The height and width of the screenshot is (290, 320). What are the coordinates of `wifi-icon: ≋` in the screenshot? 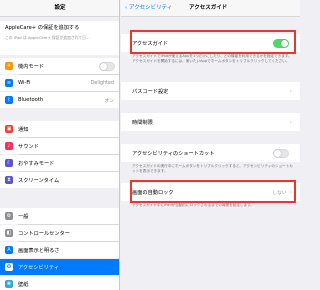 It's located at (9, 83).